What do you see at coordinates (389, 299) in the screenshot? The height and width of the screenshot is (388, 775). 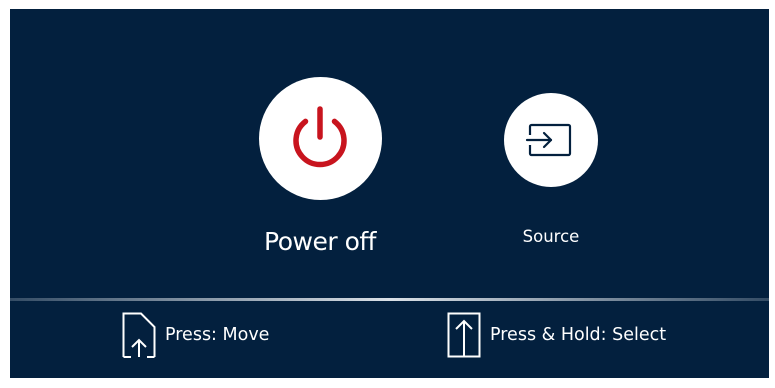 I see `hint-divider` at bounding box center [389, 299].